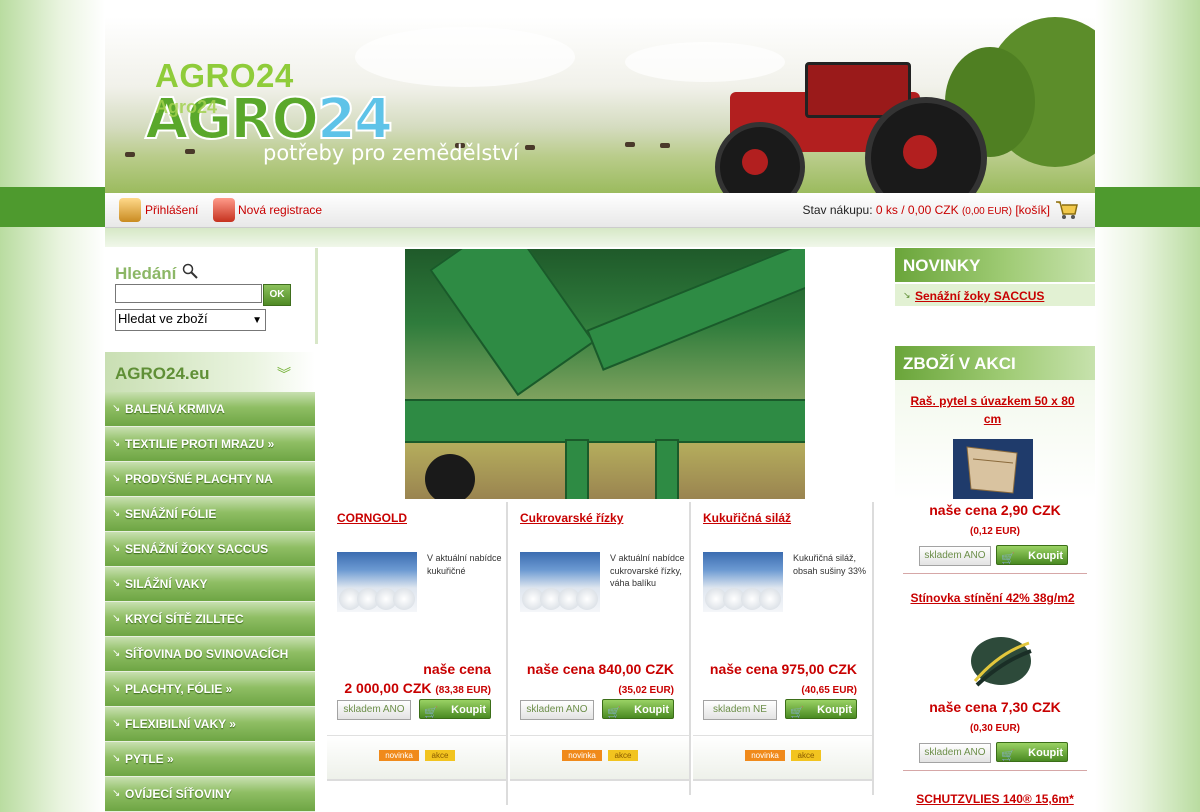  What do you see at coordinates (747, 518) in the screenshot?
I see `product-title: Kukuřičná siláž` at bounding box center [747, 518].